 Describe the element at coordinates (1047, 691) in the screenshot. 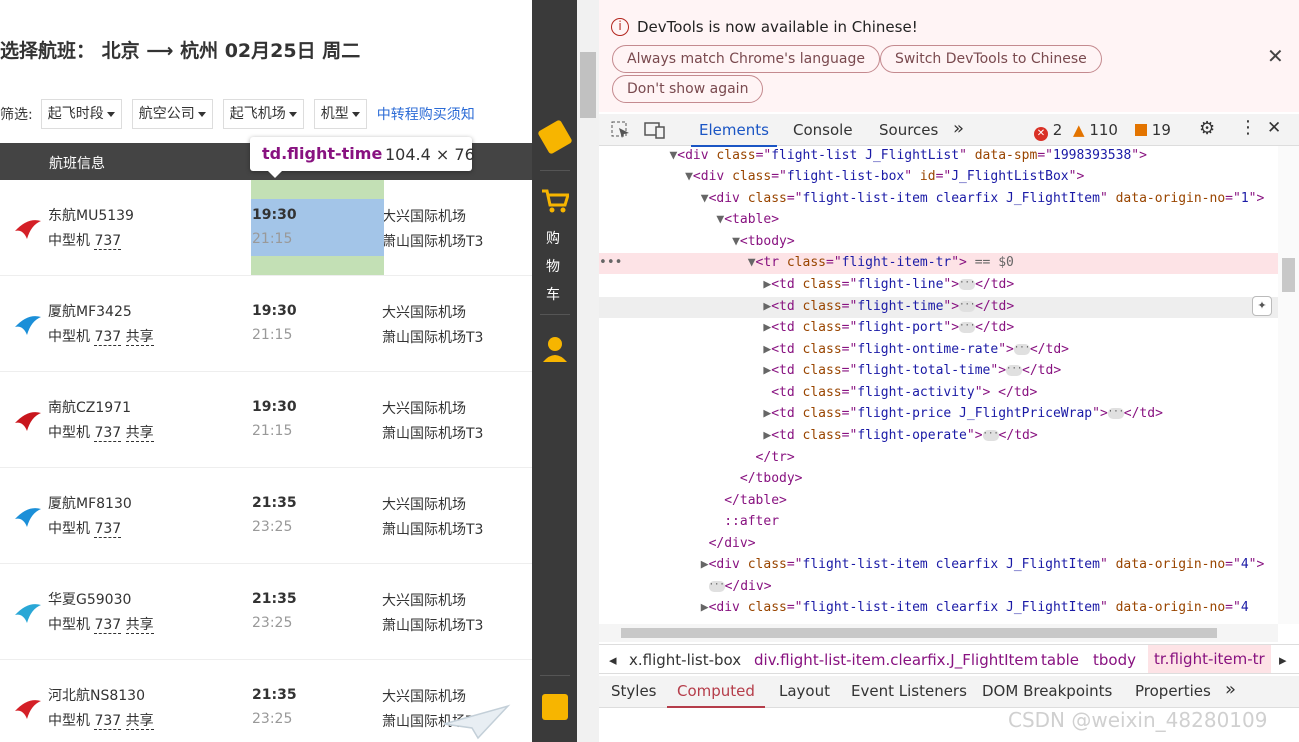

I see `tab-dom-breakpoints: DOM Breakpoints` at that location.